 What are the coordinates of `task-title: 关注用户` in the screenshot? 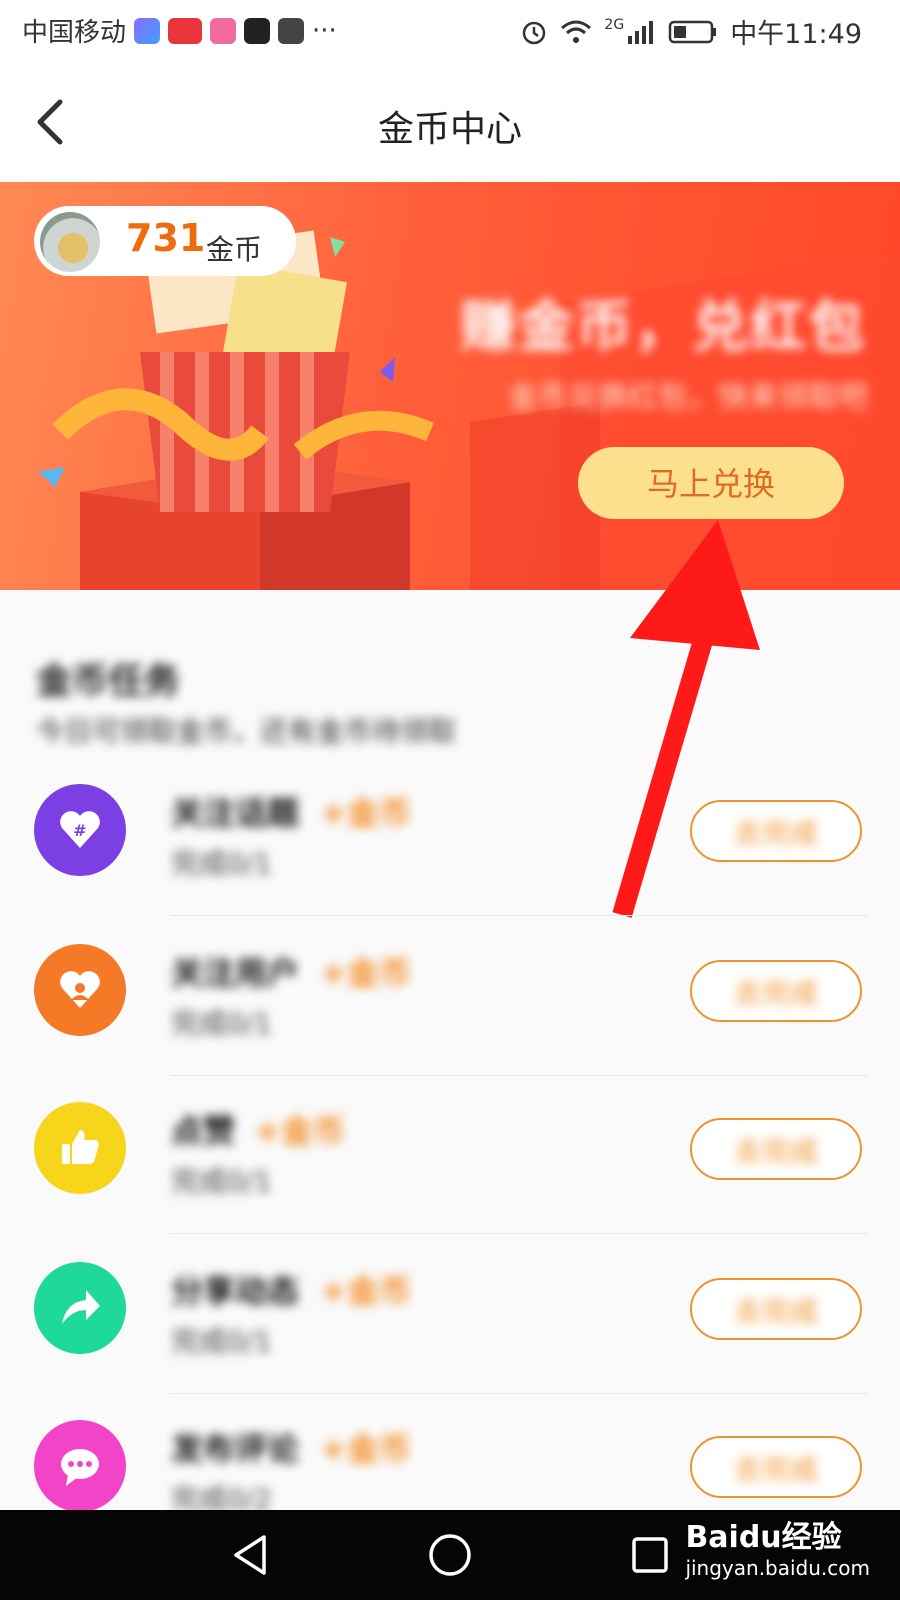 It's located at (235, 973).